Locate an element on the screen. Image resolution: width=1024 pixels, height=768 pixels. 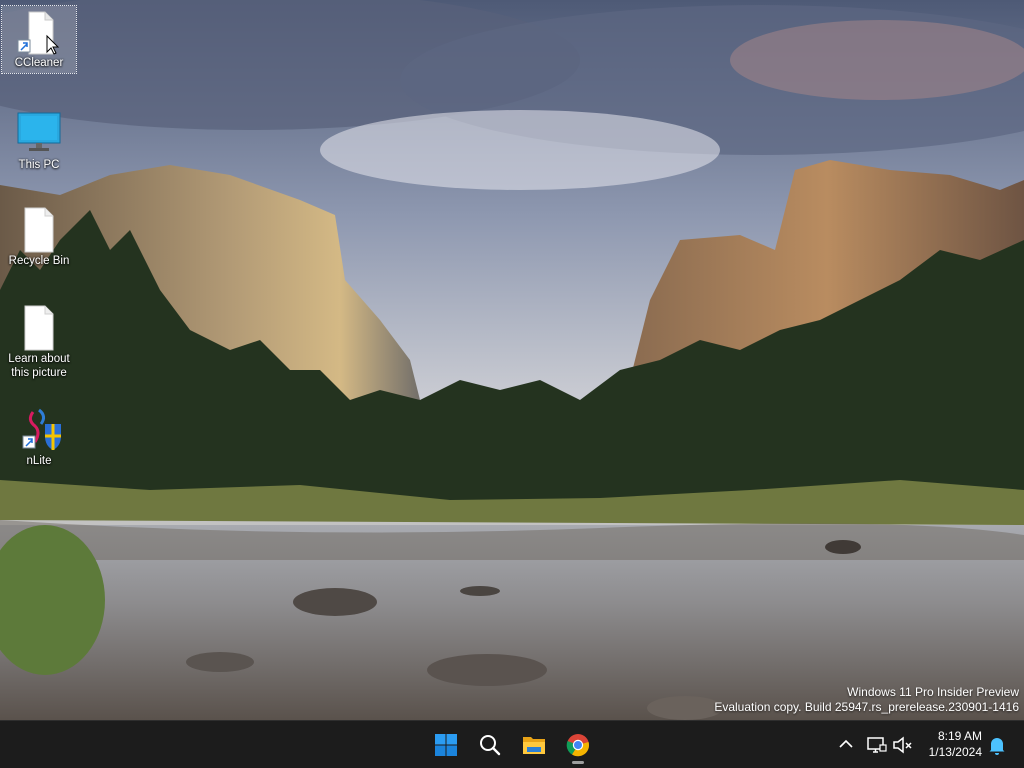
notifications-button is located at coordinates (997, 745).